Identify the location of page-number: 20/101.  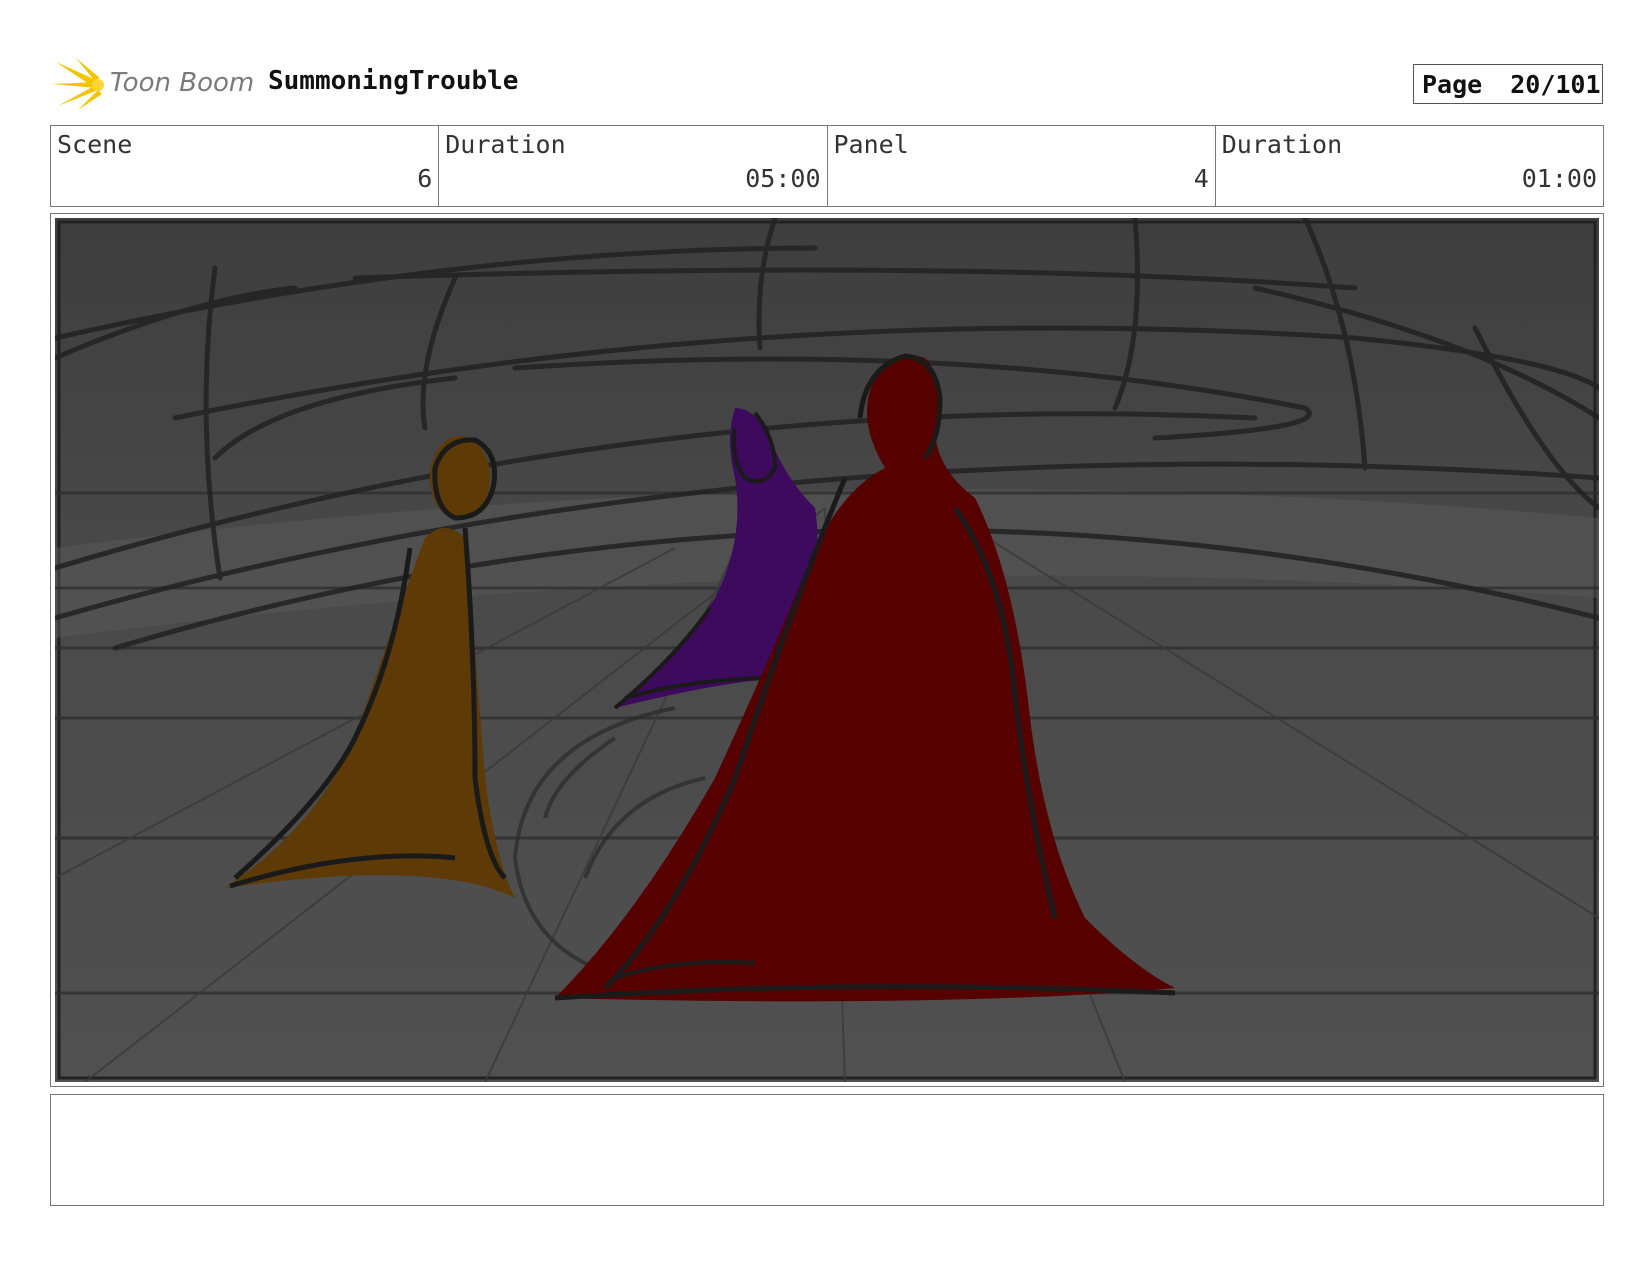
(1555, 84).